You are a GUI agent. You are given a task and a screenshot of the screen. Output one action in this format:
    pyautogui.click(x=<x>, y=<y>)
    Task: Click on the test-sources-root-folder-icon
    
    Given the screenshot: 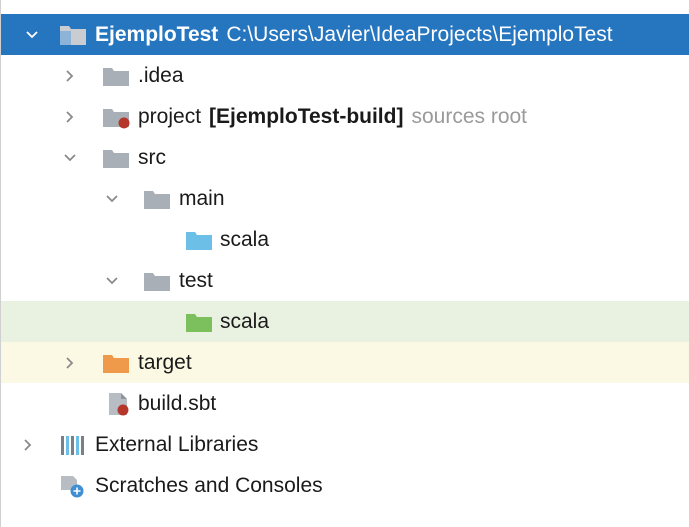 What is the action you would take?
    pyautogui.click(x=199, y=322)
    